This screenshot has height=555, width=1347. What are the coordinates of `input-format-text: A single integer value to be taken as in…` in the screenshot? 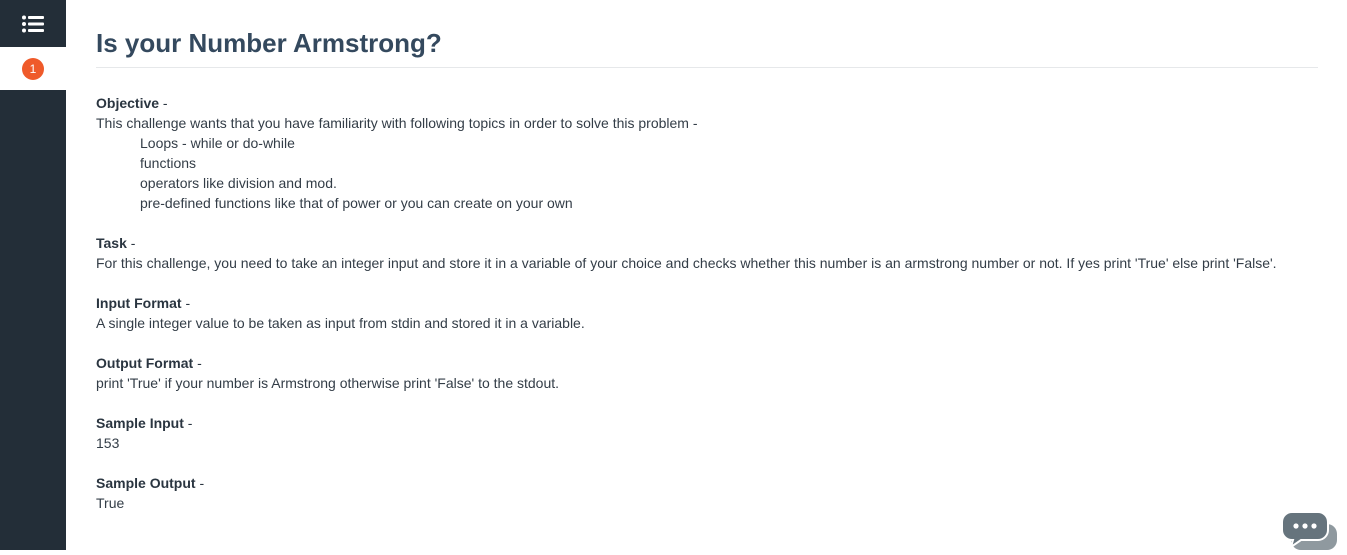 It's located at (340, 323).